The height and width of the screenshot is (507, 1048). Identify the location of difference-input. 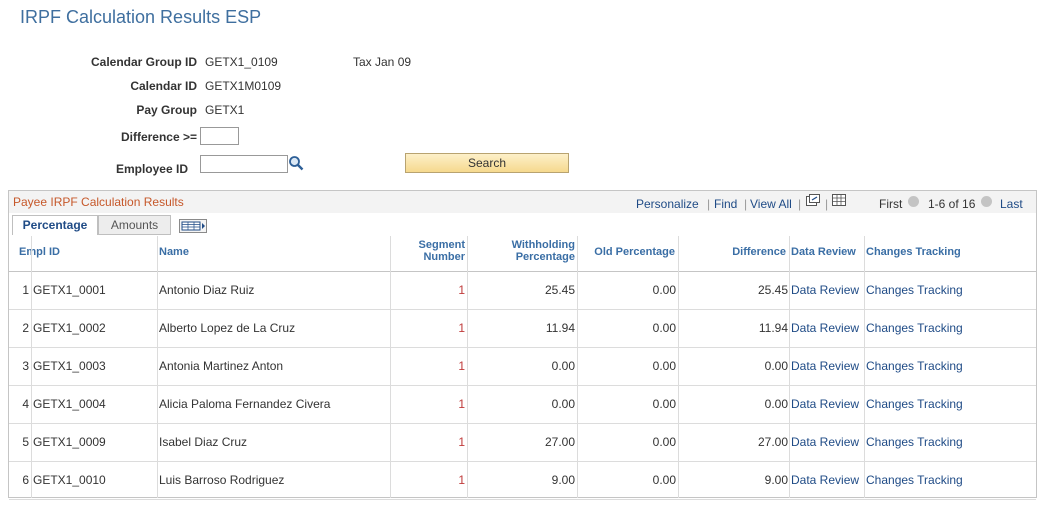
(219, 136).